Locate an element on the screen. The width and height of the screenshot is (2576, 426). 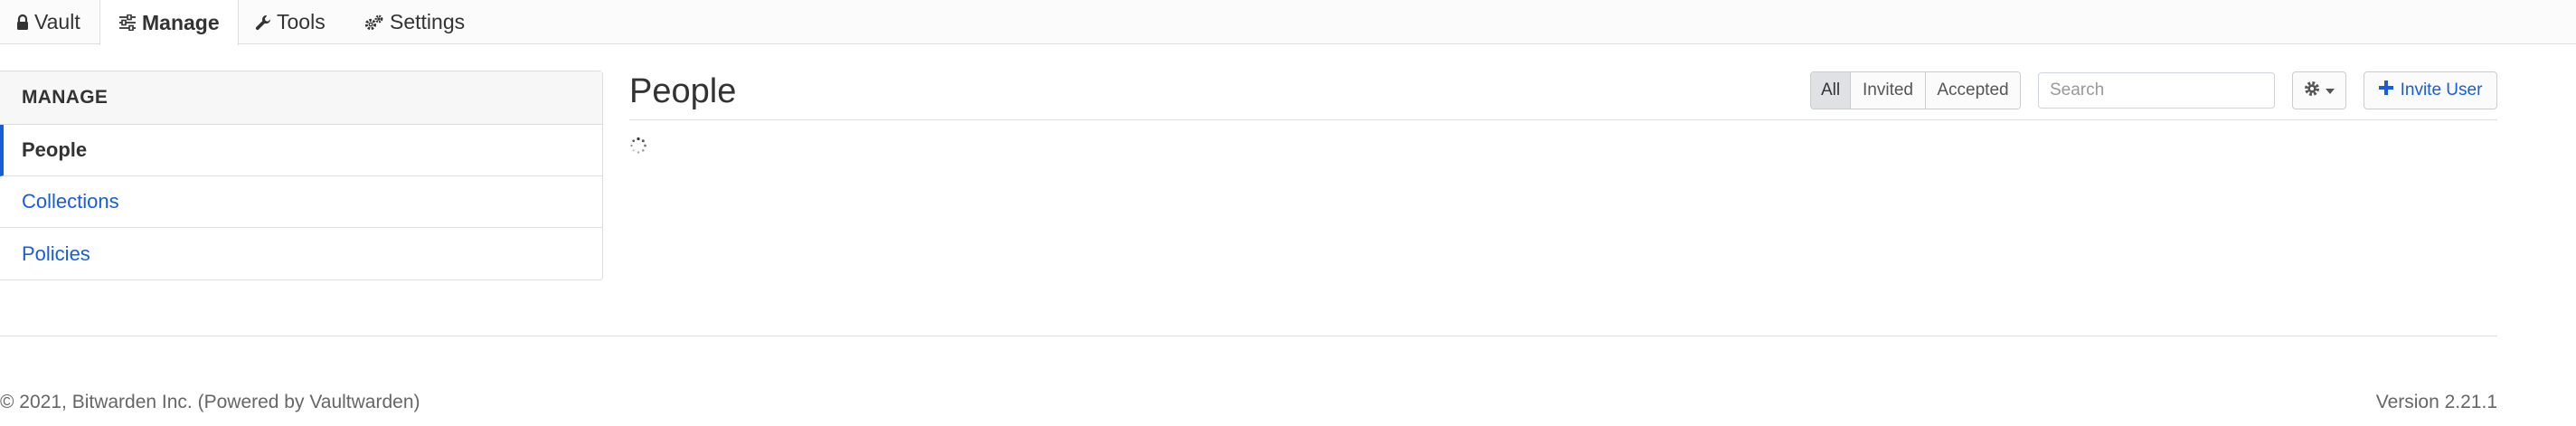
tab-vault: Vault is located at coordinates (48, 22).